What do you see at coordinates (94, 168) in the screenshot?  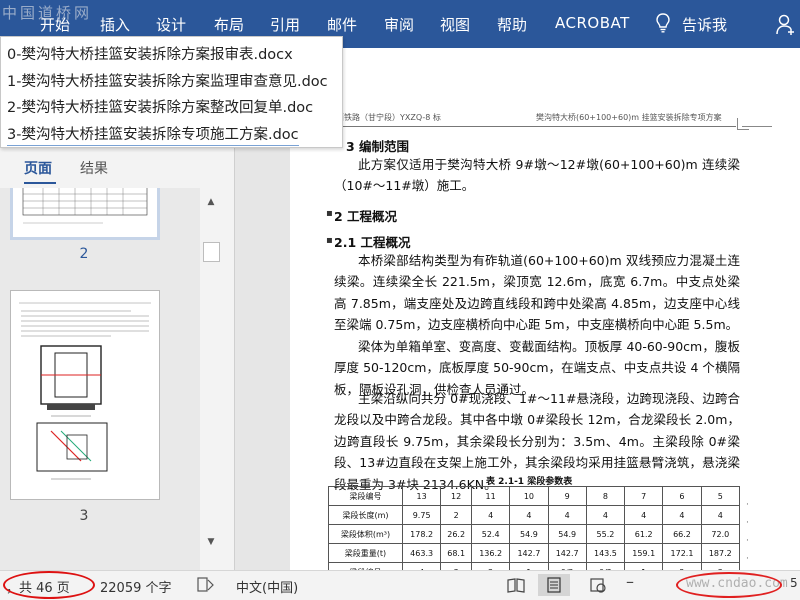 I see `tab-results: 结果` at bounding box center [94, 168].